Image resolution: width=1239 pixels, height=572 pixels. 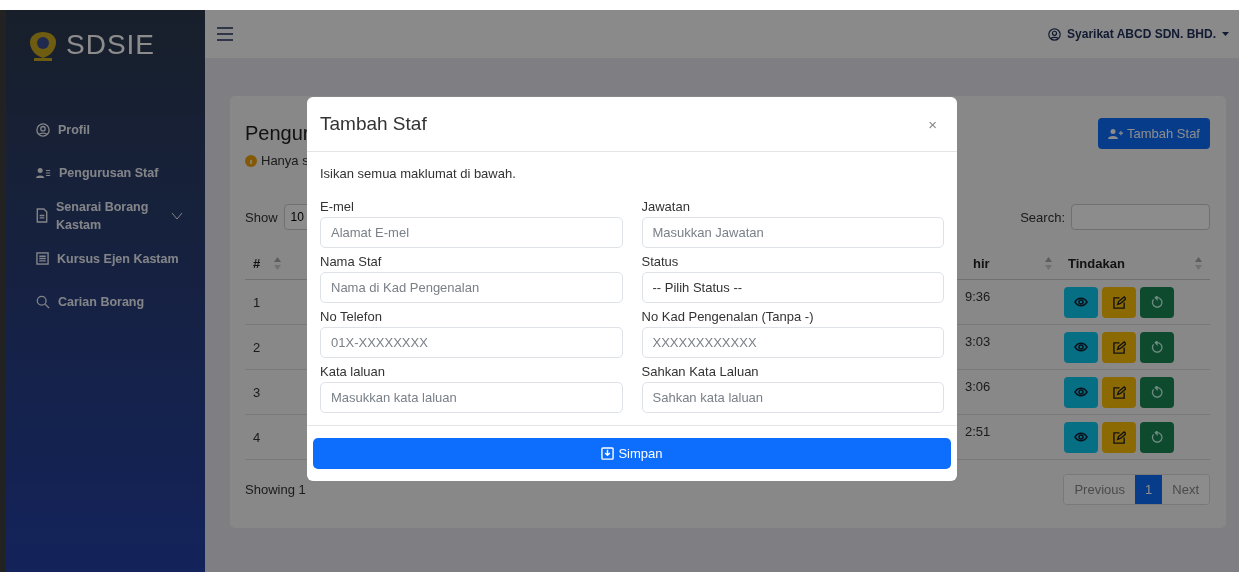 I want to click on page-title: Pengur, so click(x=277, y=133).